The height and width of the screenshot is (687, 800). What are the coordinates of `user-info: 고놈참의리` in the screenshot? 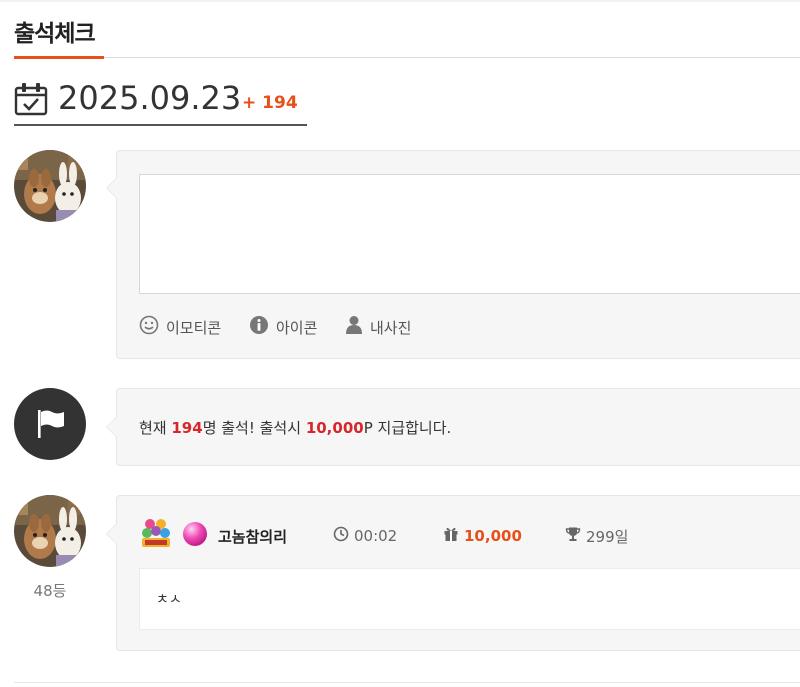 It's located at (213, 536).